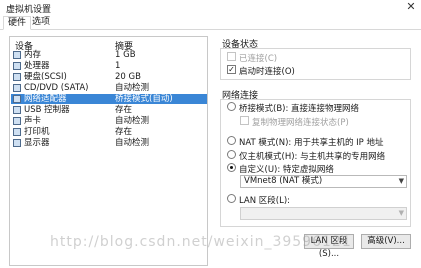 Image resolution: width=421 pixels, height=268 pixels. Describe the element at coordinates (17, 23) in the screenshot. I see `tab-hardware: 硬件` at that location.